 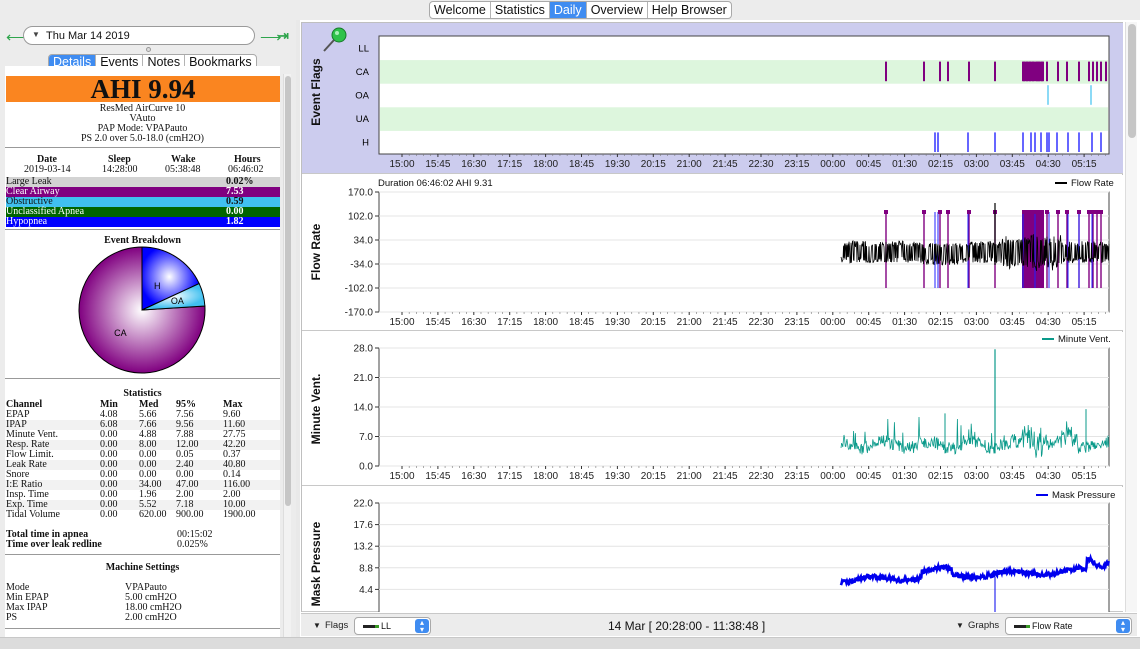 What do you see at coordinates (1033, 71) in the screenshot?
I see `ca-flag-cluster` at bounding box center [1033, 71].